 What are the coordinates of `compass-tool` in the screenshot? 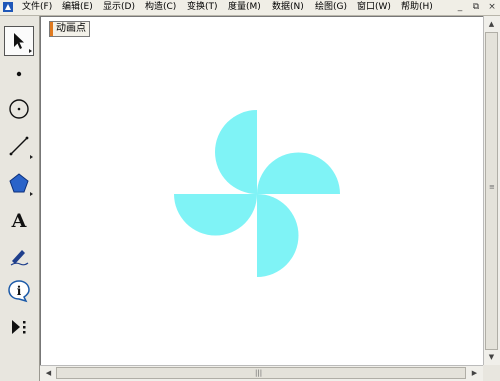 It's located at (19, 109).